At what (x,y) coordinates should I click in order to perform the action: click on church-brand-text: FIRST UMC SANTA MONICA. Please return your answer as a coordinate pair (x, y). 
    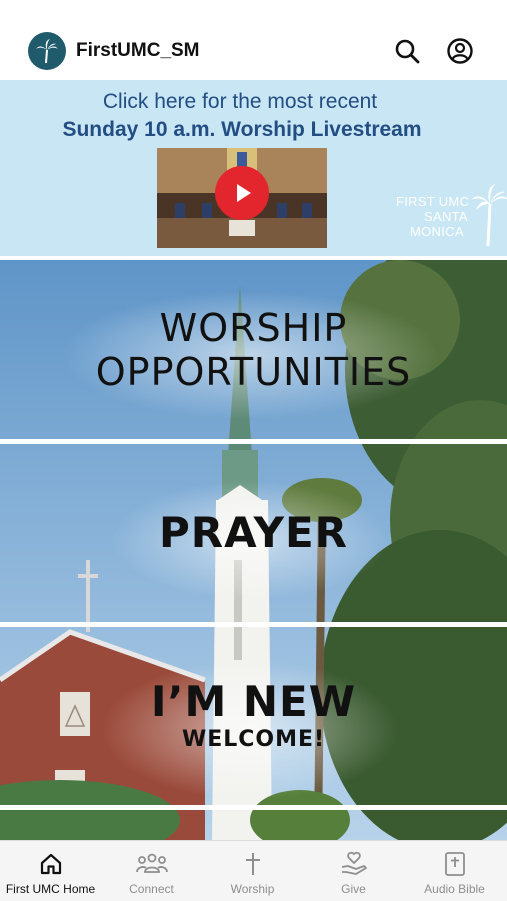
    Looking at the image, I should click on (433, 216).